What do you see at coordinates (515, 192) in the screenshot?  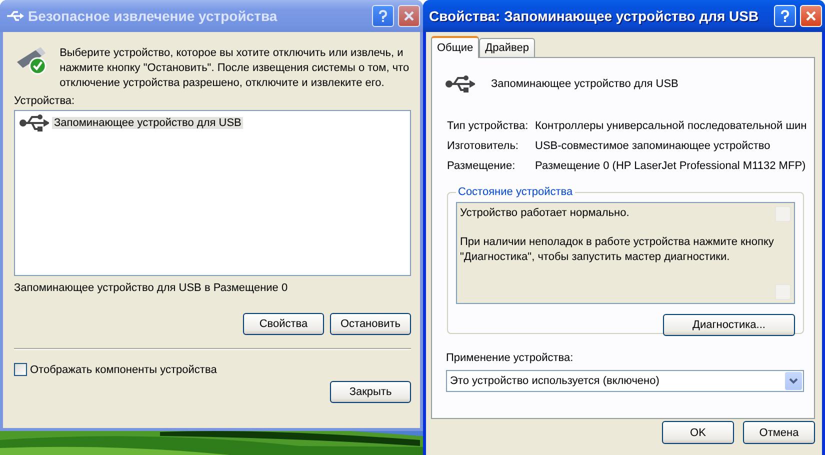 I see `group-title: Состояние устройства` at bounding box center [515, 192].